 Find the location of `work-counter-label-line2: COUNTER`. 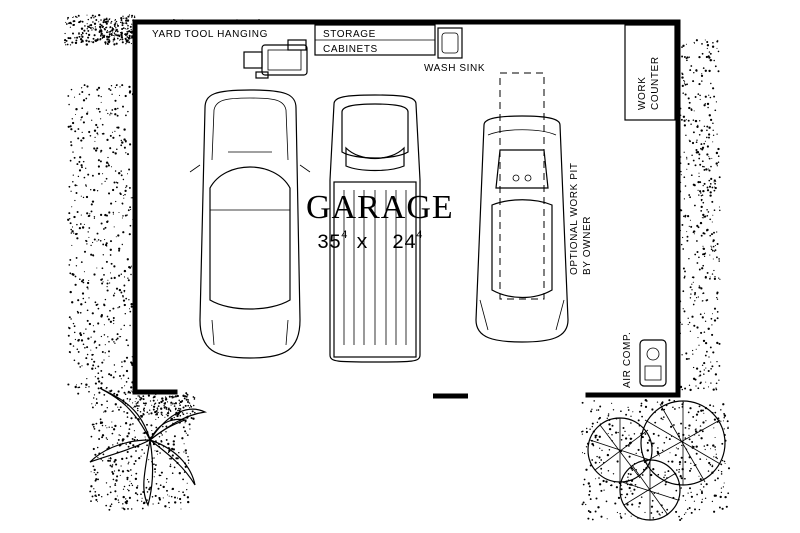

work-counter-label-line2: COUNTER is located at coordinates (655, 83).